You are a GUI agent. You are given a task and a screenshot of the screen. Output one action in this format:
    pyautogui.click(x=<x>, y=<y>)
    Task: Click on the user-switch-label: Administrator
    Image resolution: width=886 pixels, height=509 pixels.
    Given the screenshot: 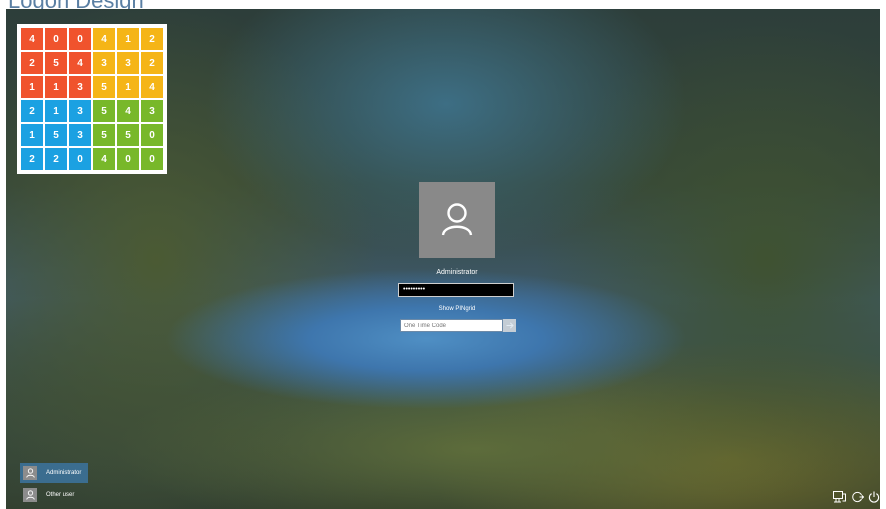 What is the action you would take?
    pyautogui.click(x=64, y=473)
    